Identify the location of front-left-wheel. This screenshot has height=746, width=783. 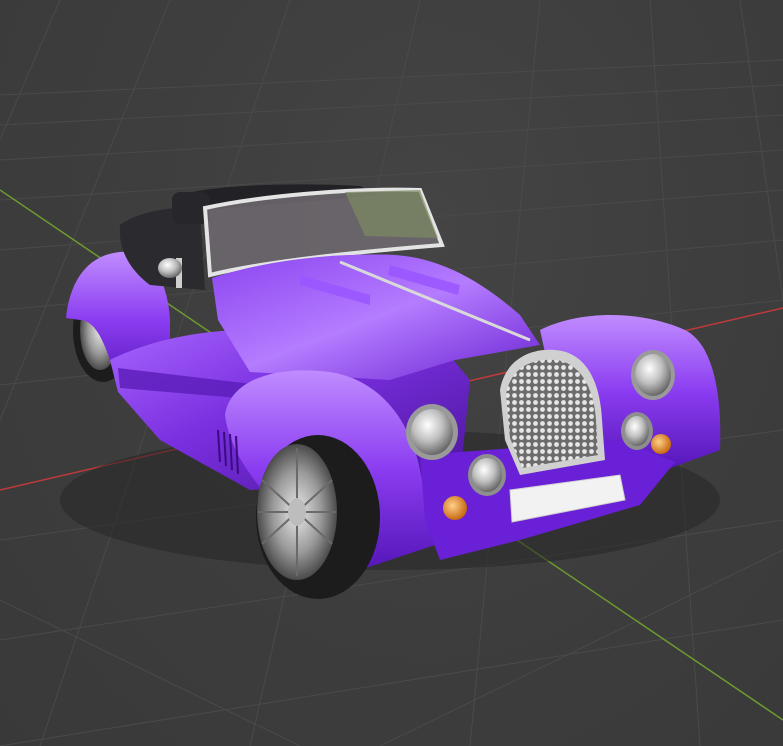
(318, 517).